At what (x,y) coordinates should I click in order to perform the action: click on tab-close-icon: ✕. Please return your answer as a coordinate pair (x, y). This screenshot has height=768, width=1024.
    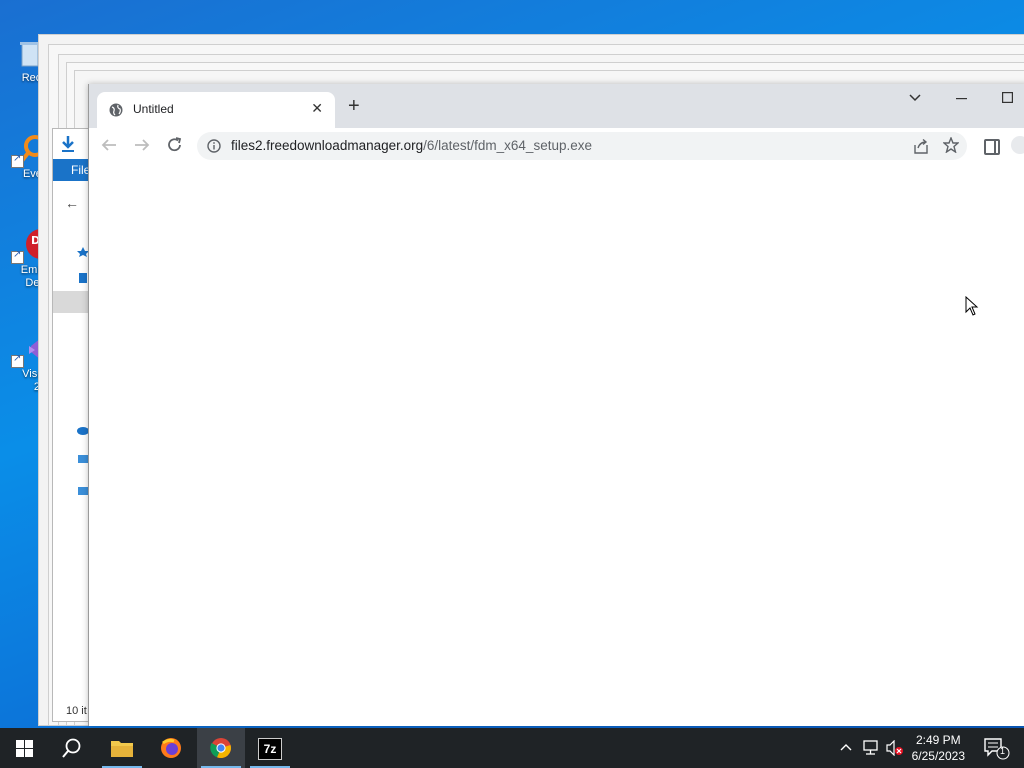
    Looking at the image, I should click on (317, 108).